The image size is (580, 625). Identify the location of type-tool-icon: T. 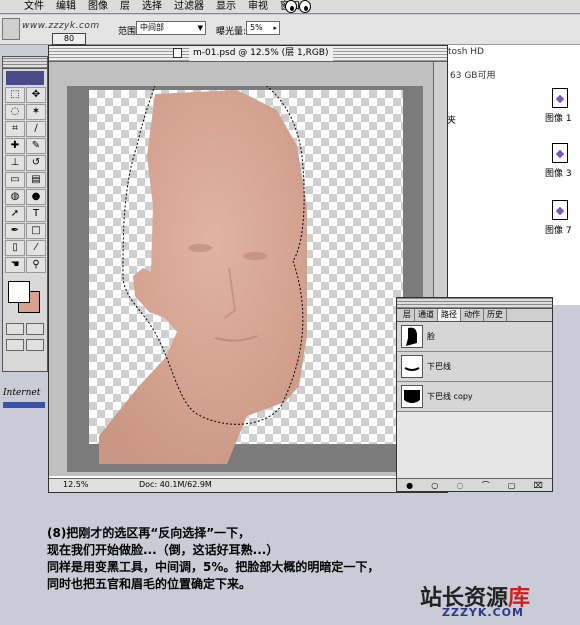
(36, 214).